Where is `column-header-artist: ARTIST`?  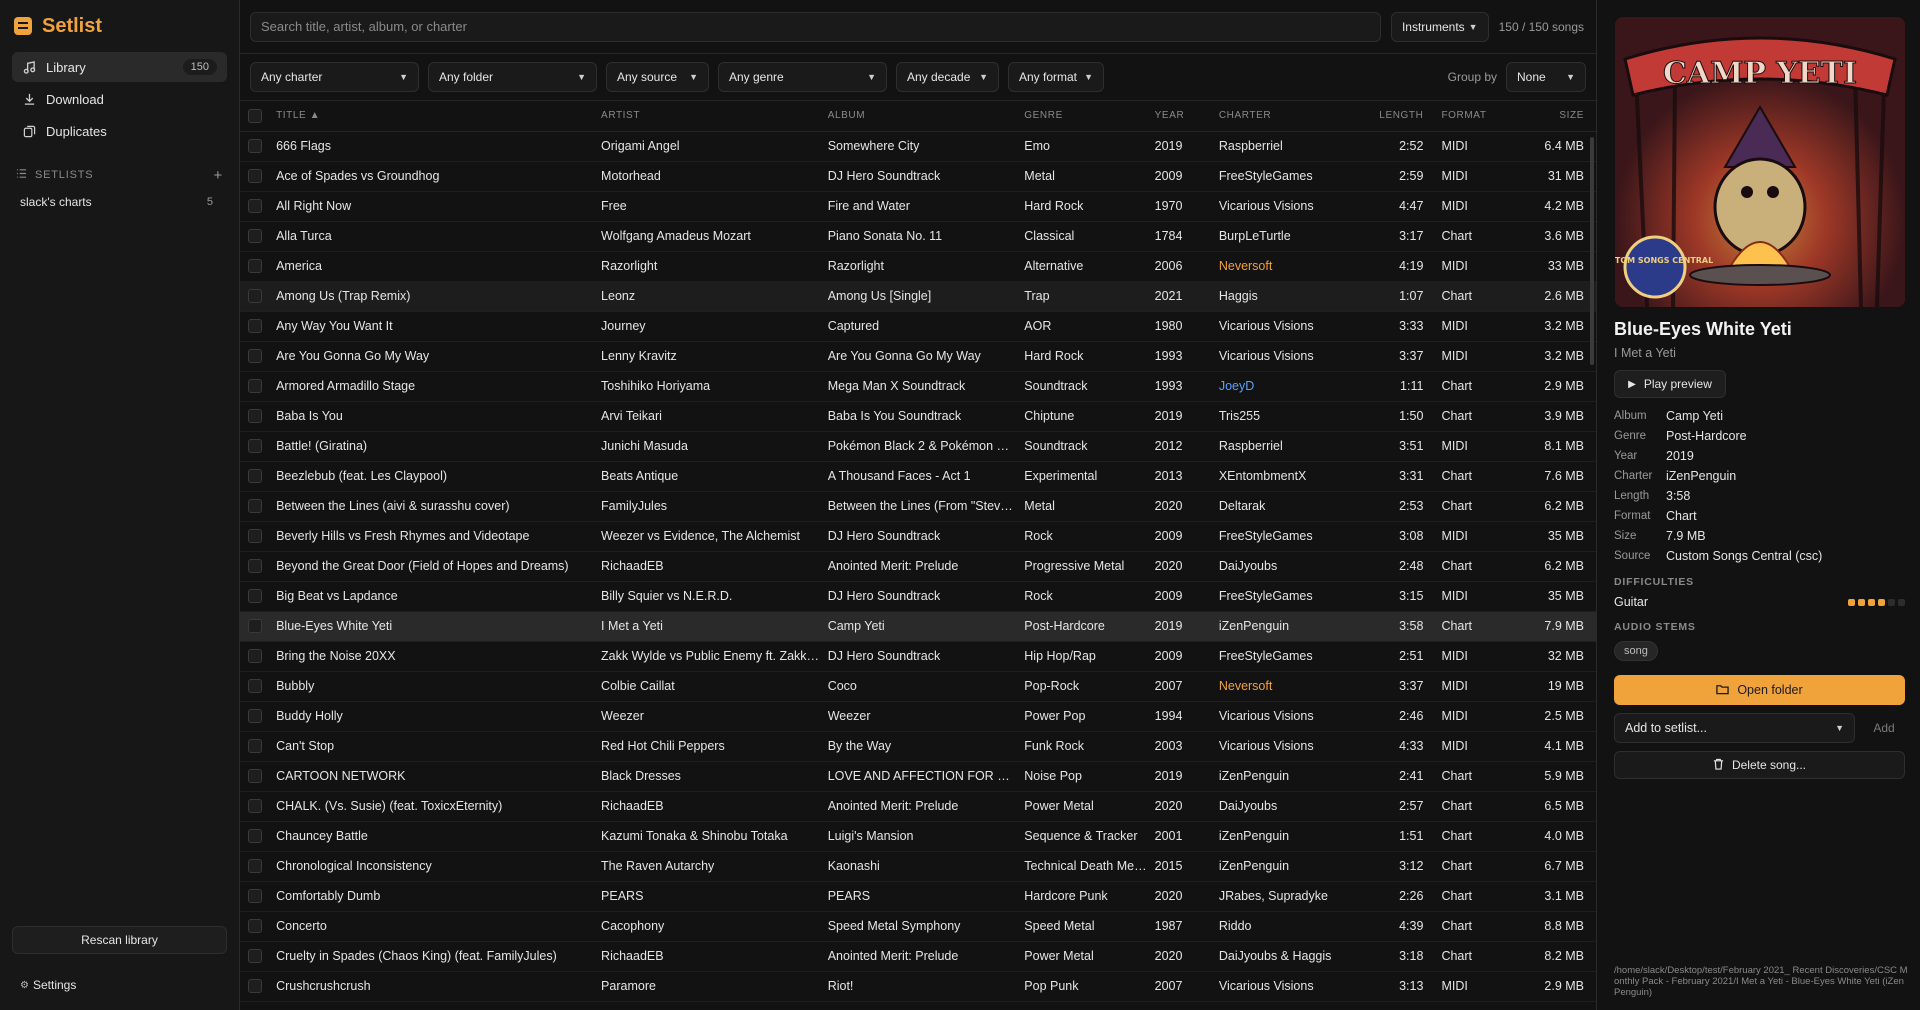
column-header-artist: ARTIST is located at coordinates (714, 116).